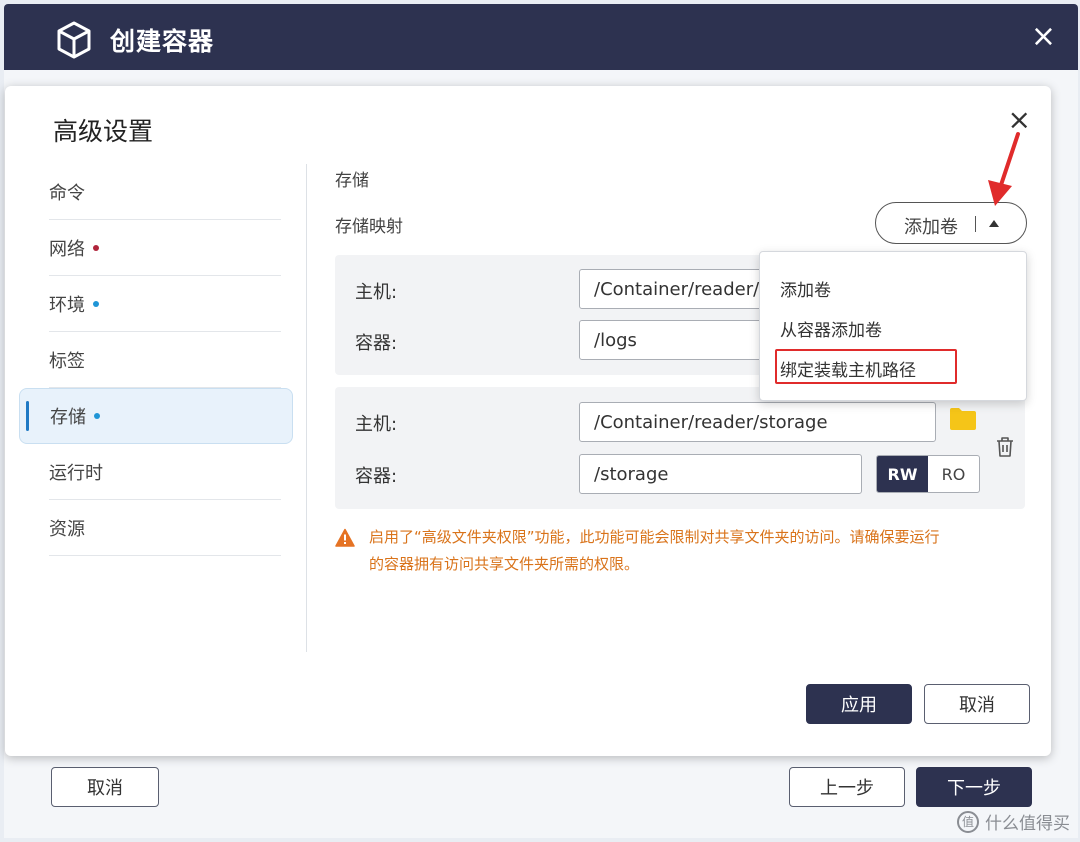 The height and width of the screenshot is (842, 1080). I want to click on wizard-cancel-button: 取消, so click(105, 787).